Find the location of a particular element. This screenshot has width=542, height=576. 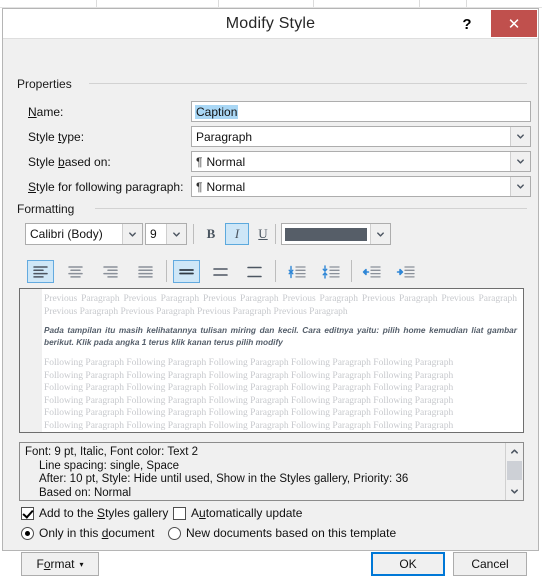

close-button: ✕ is located at coordinates (514, 23).